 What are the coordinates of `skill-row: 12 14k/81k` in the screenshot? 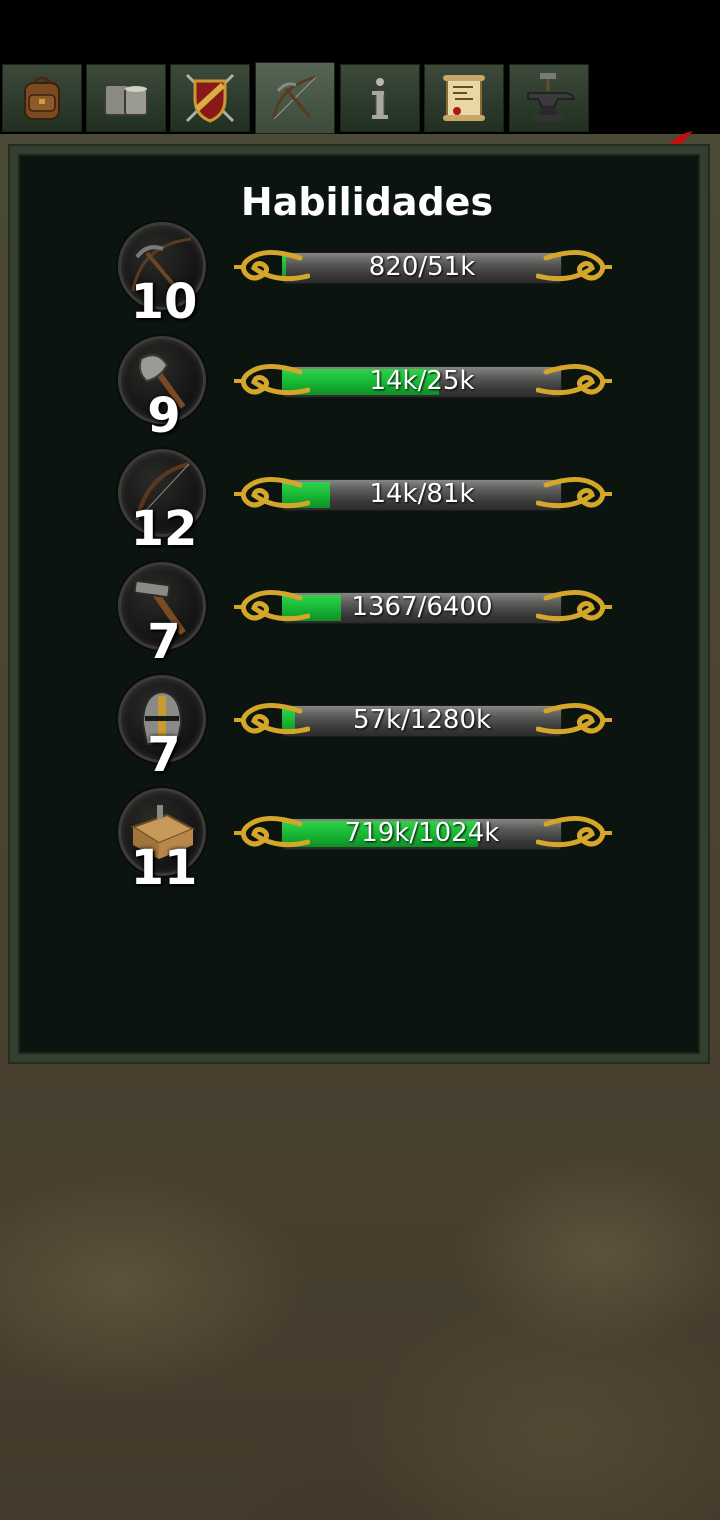 It's located at (367, 504).